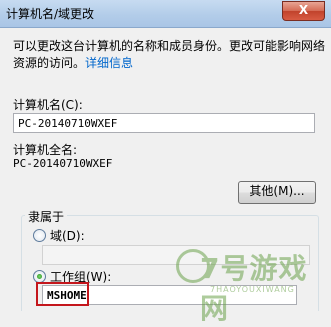 This screenshot has width=331, height=327. I want to click on workgroup-radio, so click(39, 276).